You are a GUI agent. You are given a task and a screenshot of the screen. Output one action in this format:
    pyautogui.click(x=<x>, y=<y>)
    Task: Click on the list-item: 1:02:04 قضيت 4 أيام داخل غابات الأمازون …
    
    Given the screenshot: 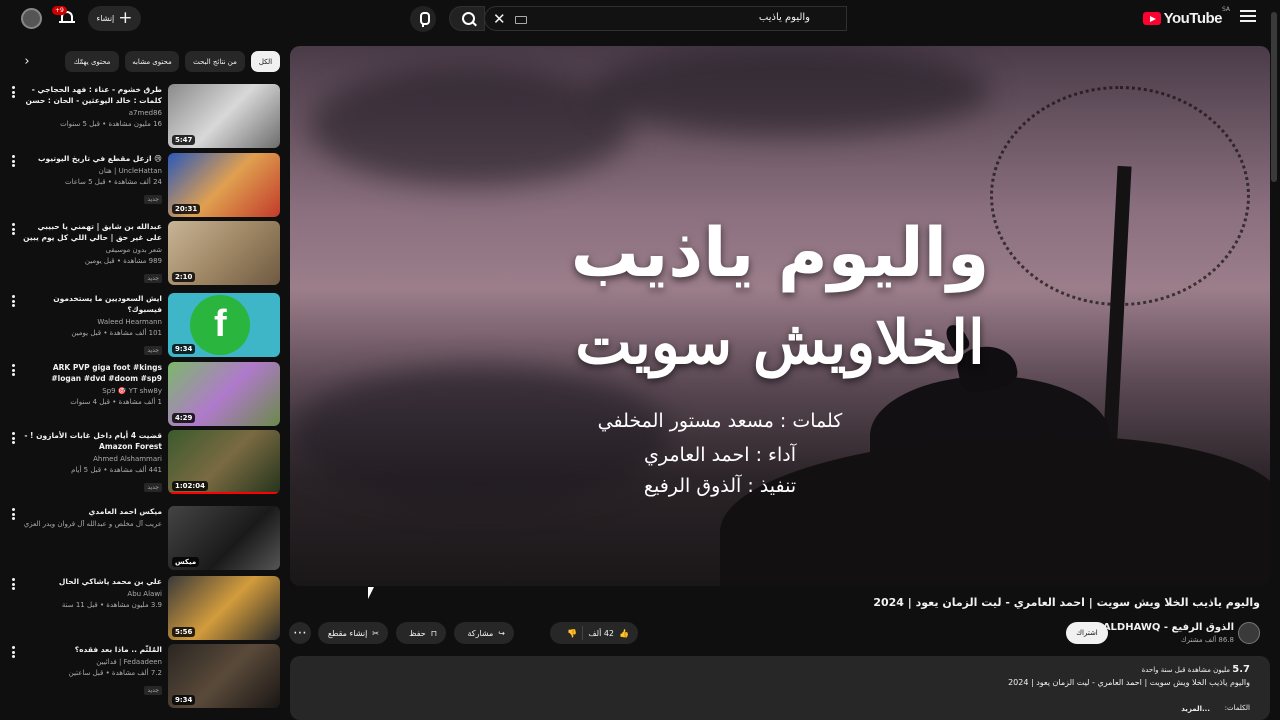 What is the action you would take?
    pyautogui.click(x=144, y=462)
    